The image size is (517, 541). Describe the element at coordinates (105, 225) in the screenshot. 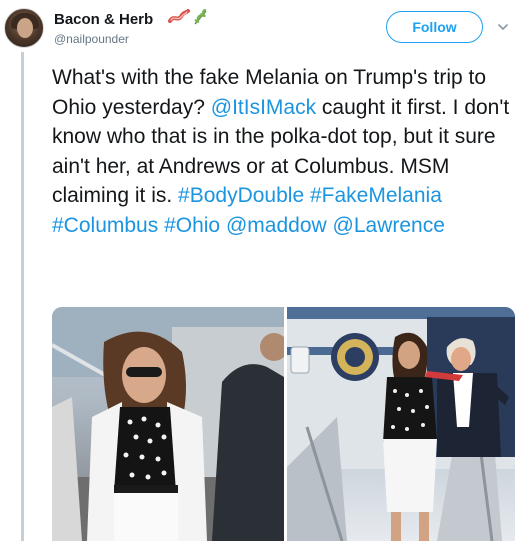

I see `hashtag-link: #Columbus` at that location.